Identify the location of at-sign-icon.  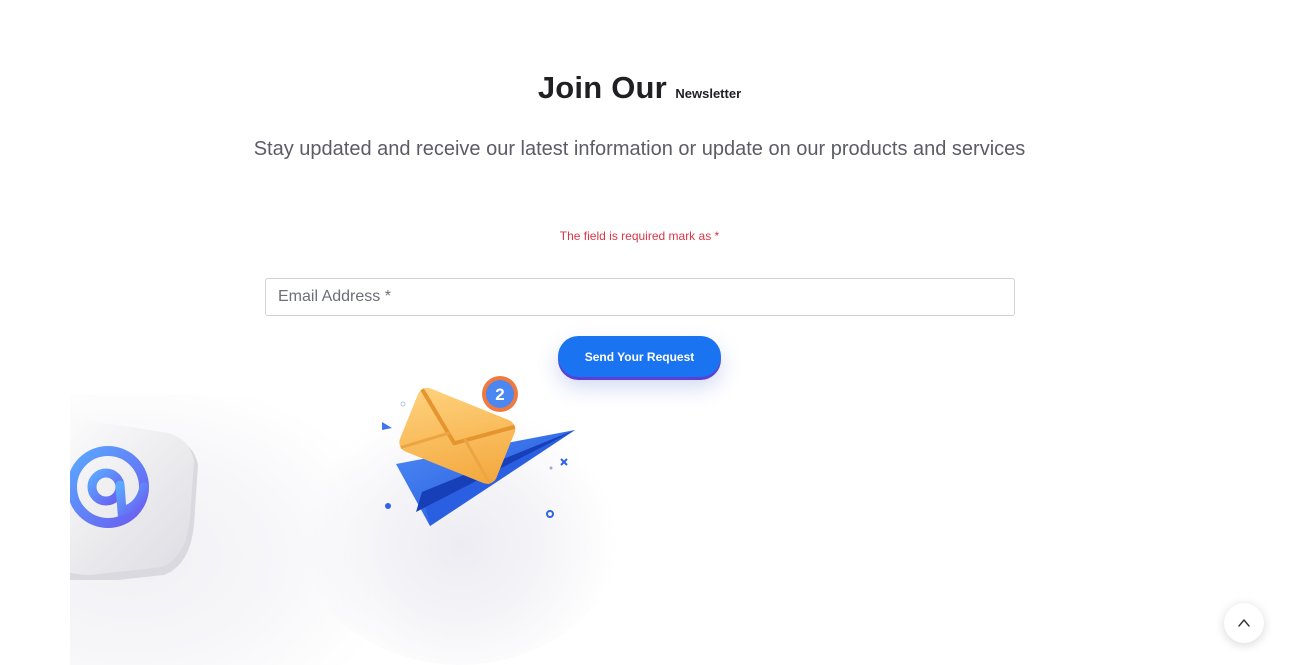
(140, 497).